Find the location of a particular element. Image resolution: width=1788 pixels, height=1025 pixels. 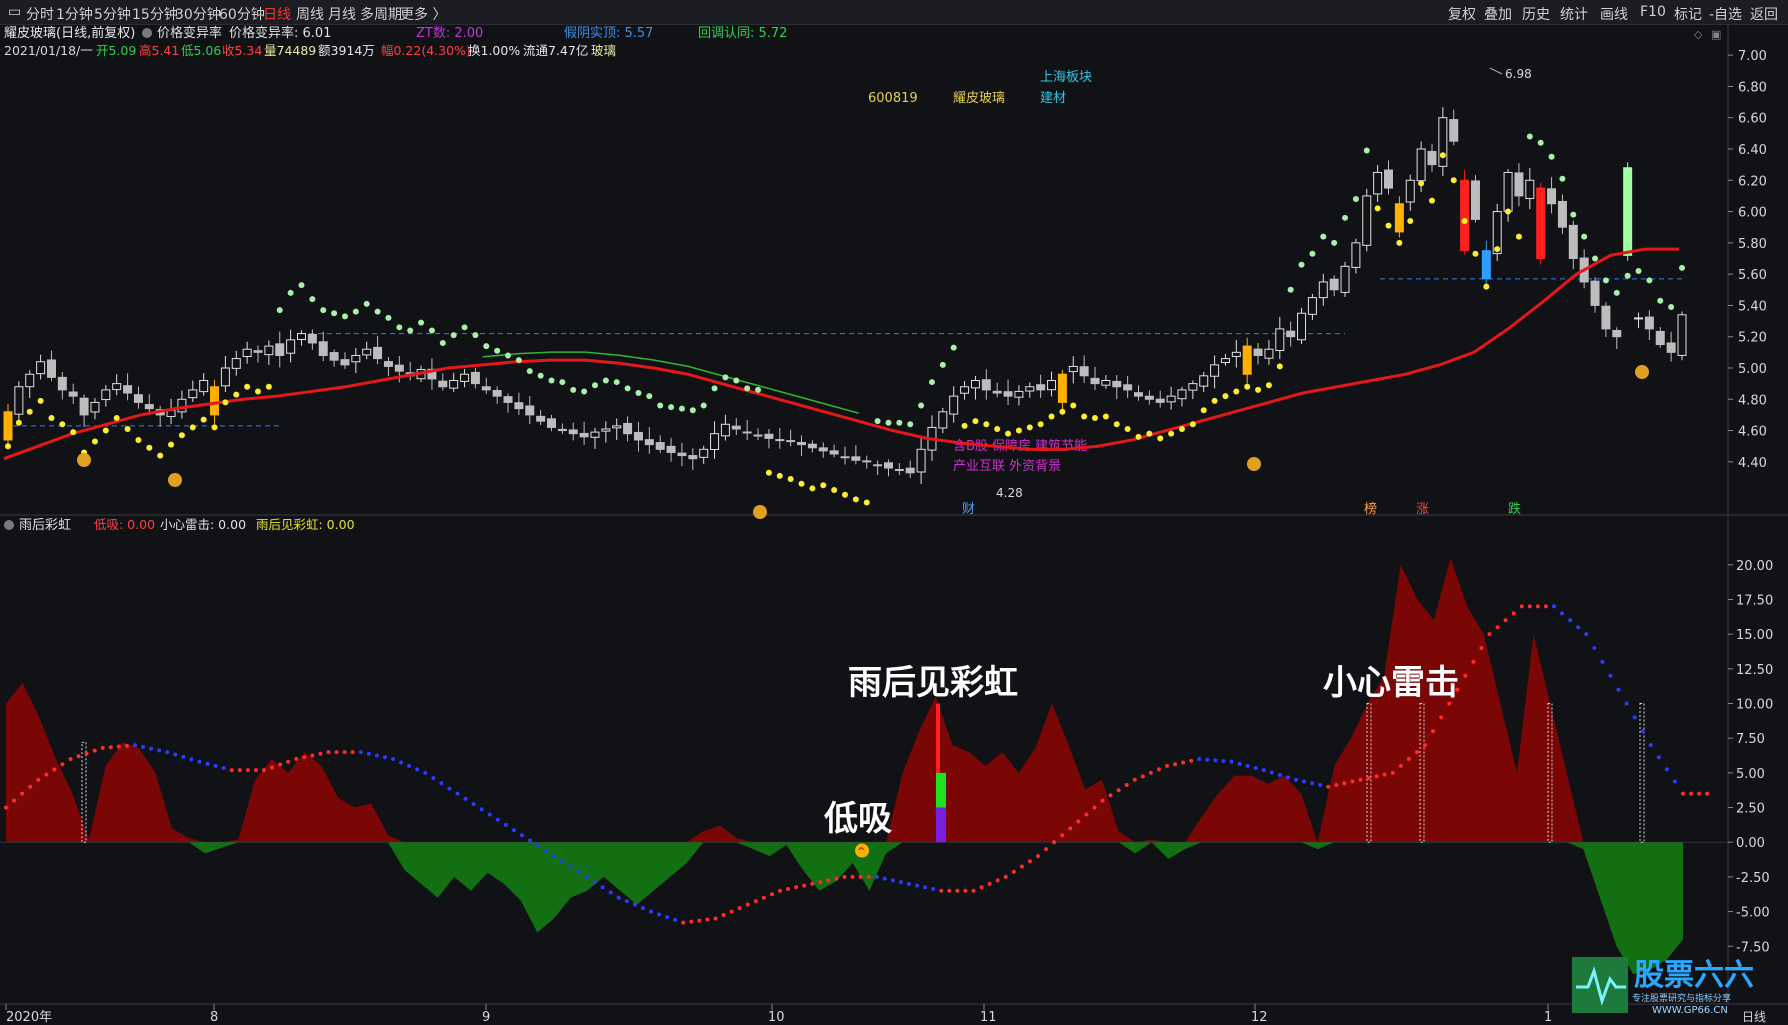

indicator-value-dixi: 低吸: 0.00 is located at coordinates (124, 524).